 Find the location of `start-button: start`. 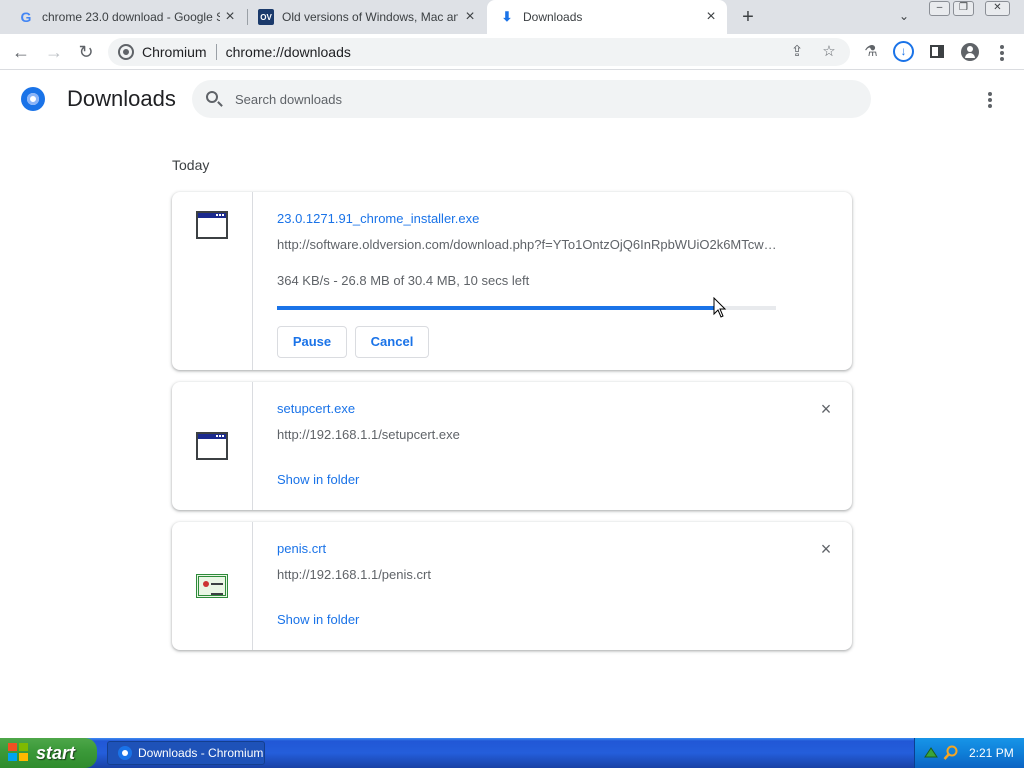

start-button: start is located at coordinates (48, 753).